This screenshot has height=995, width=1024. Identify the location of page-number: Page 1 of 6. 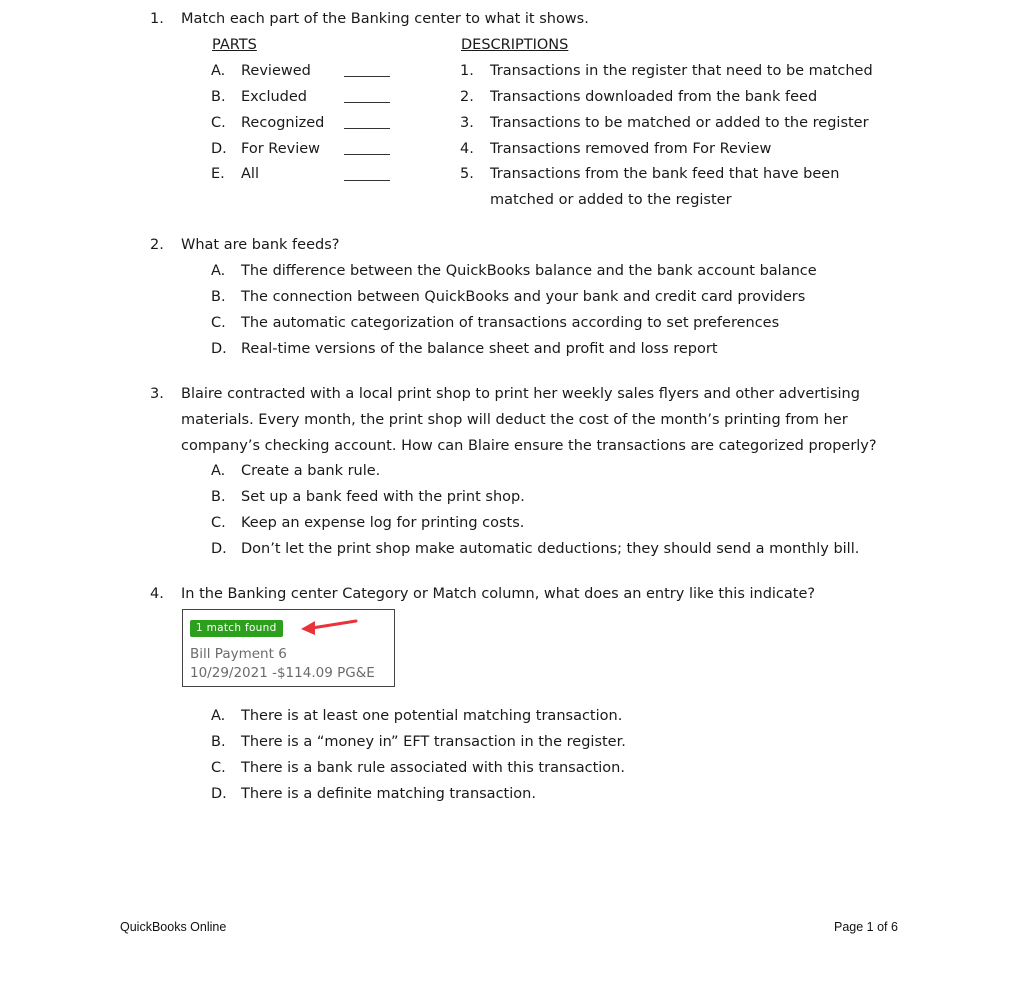
(866, 927).